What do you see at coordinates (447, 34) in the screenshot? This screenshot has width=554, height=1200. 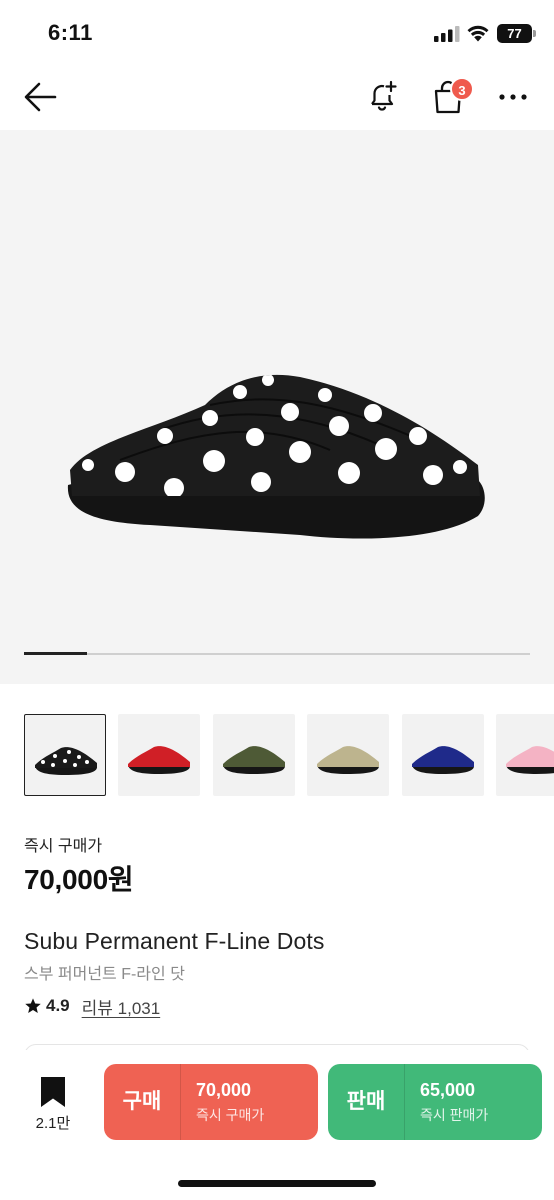 I see `cellular-signal-icon` at bounding box center [447, 34].